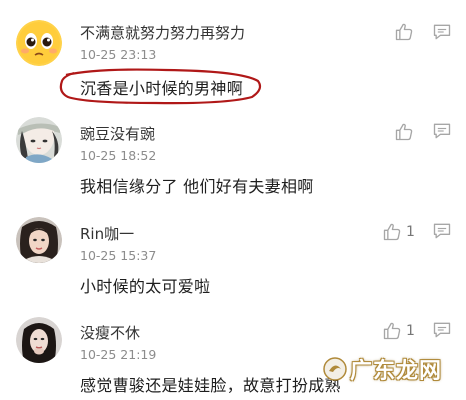 Image resolution: width=466 pixels, height=400 pixels. What do you see at coordinates (118, 255) in the screenshot?
I see `timestamp: 10-25 15:37` at bounding box center [118, 255].